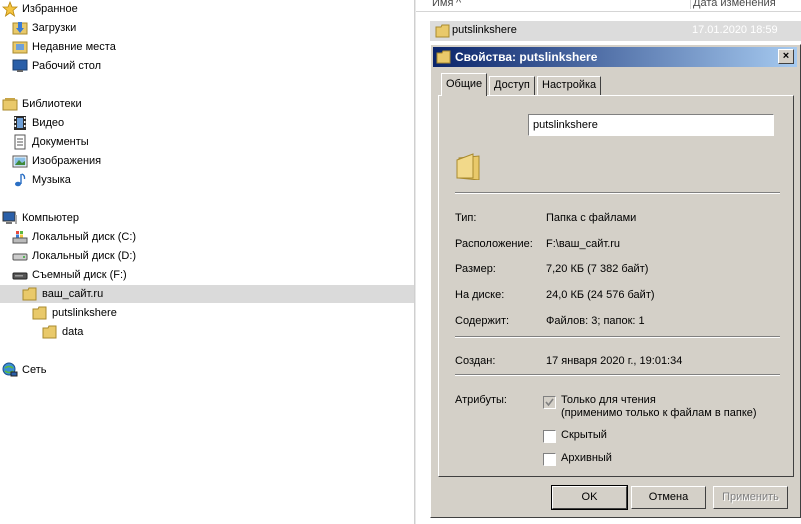 The image size is (801, 524). Describe the element at coordinates (597, 269) in the screenshot. I see `size-value: 7,20 КБ (7 382 байт)` at that location.